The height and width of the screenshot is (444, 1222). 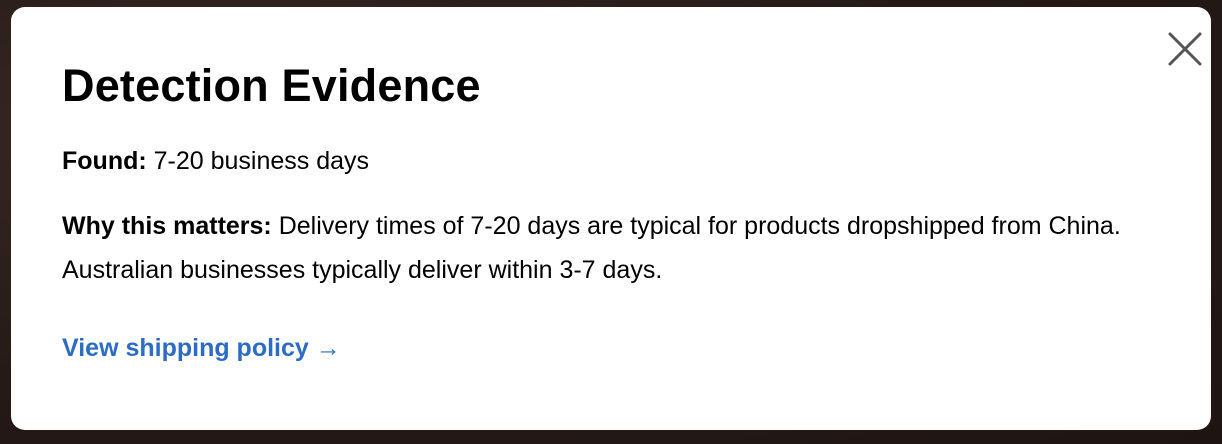 What do you see at coordinates (271, 85) in the screenshot?
I see `dialog-title: Detection Evidence` at bounding box center [271, 85].